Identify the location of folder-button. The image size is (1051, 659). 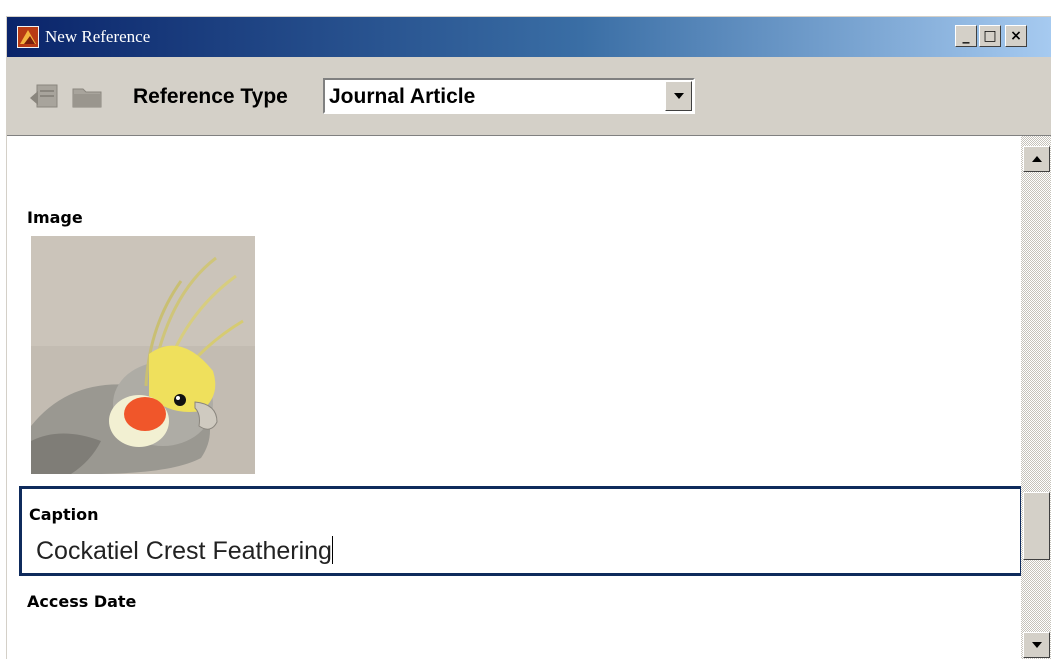
(87, 96).